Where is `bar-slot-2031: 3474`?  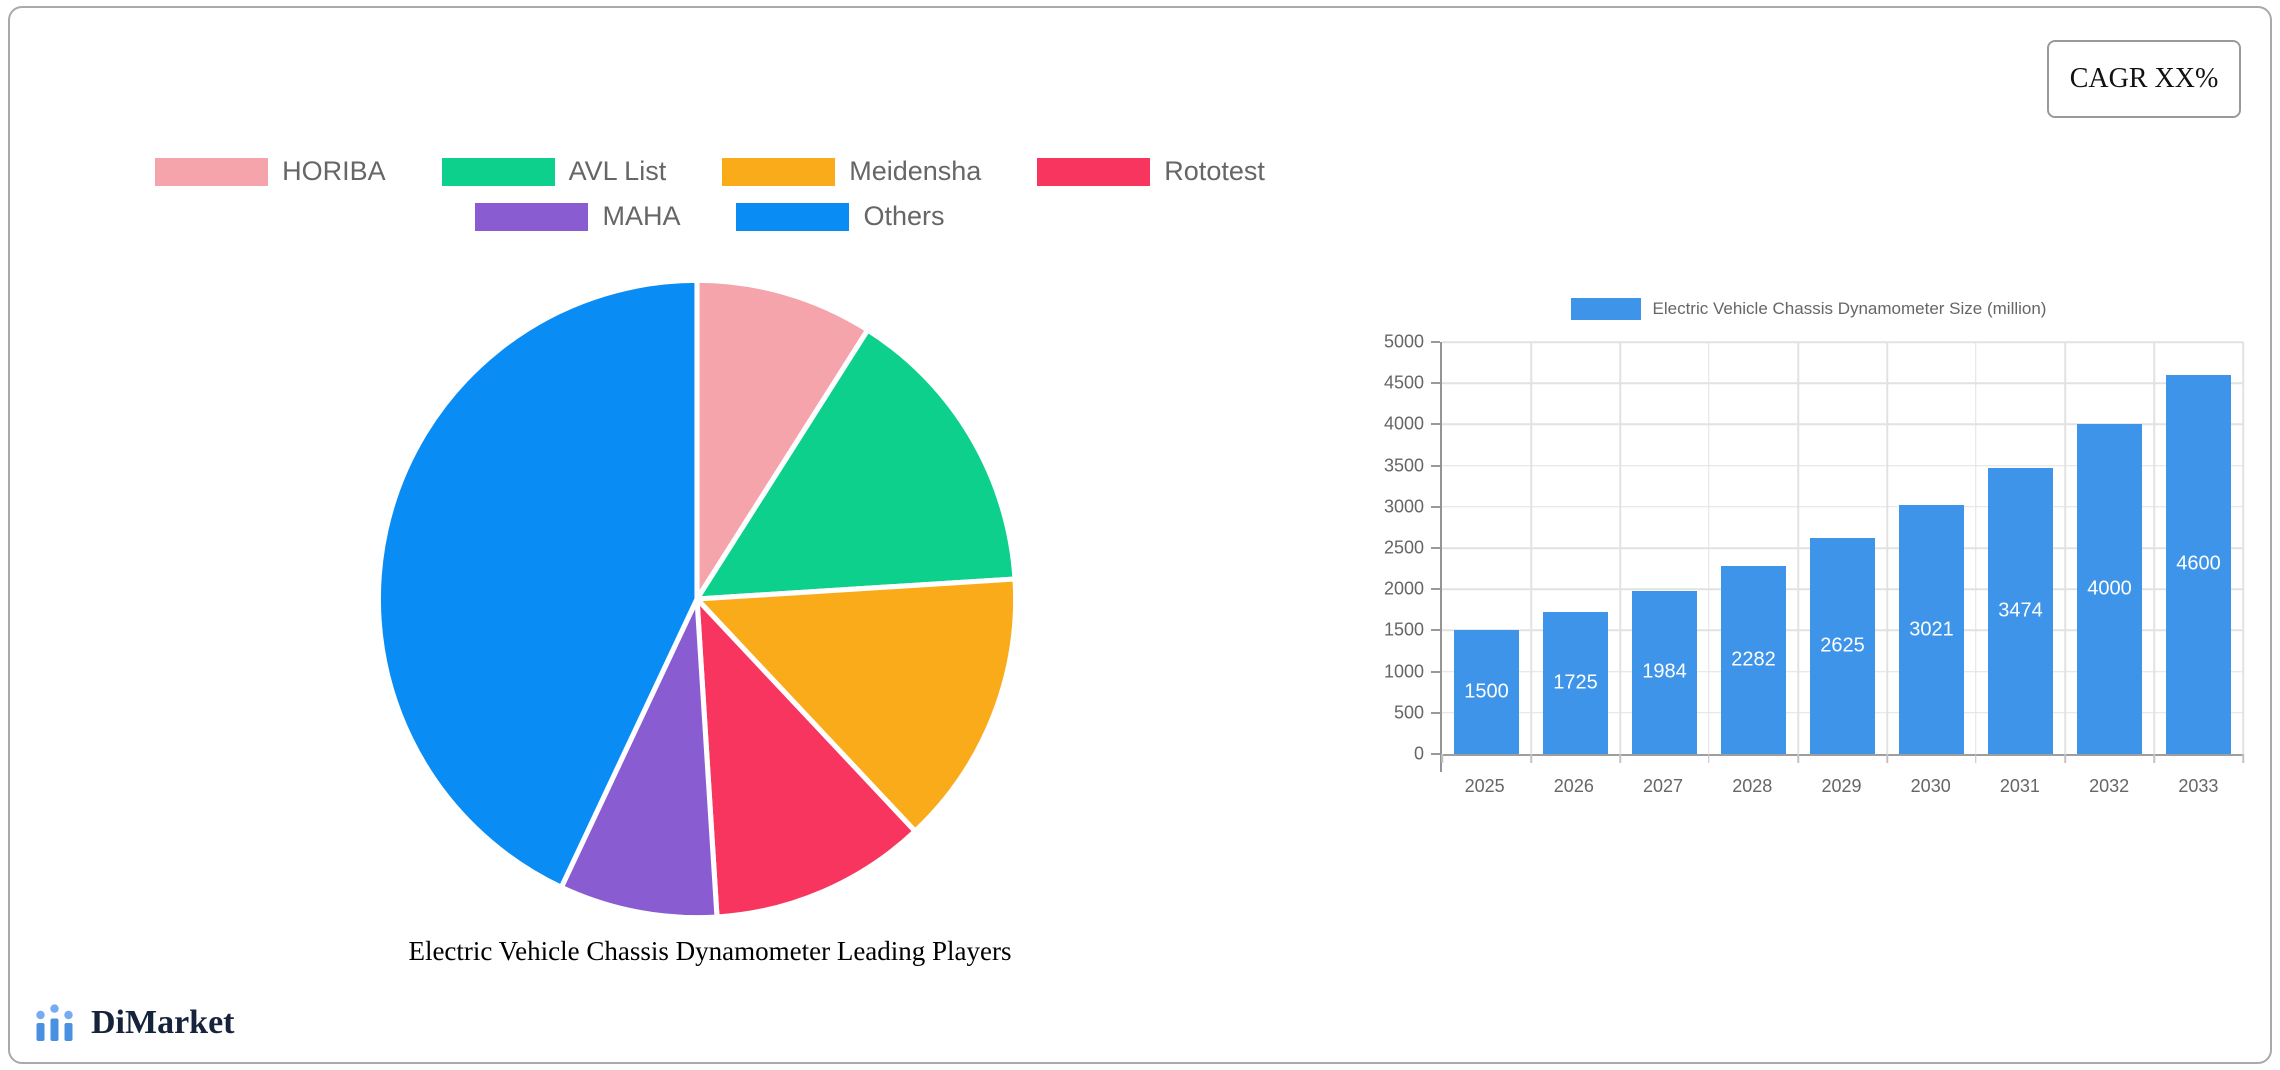
bar-slot-2031: 3474 is located at coordinates (2020, 548).